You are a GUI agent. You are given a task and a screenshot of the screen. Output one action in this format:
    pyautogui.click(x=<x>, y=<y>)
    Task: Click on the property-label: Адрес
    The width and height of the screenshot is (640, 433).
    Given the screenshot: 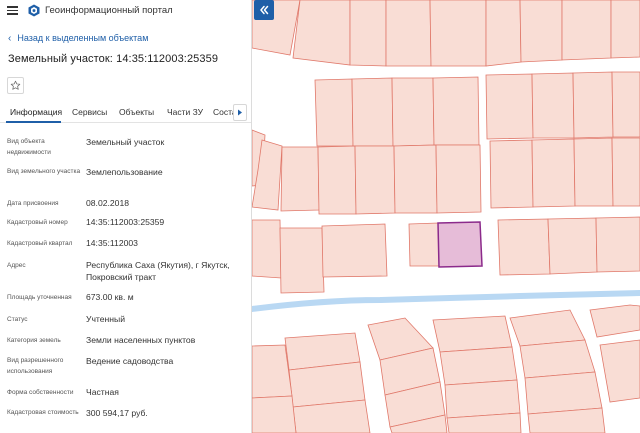 What is the action you would take?
    pyautogui.click(x=16, y=265)
    